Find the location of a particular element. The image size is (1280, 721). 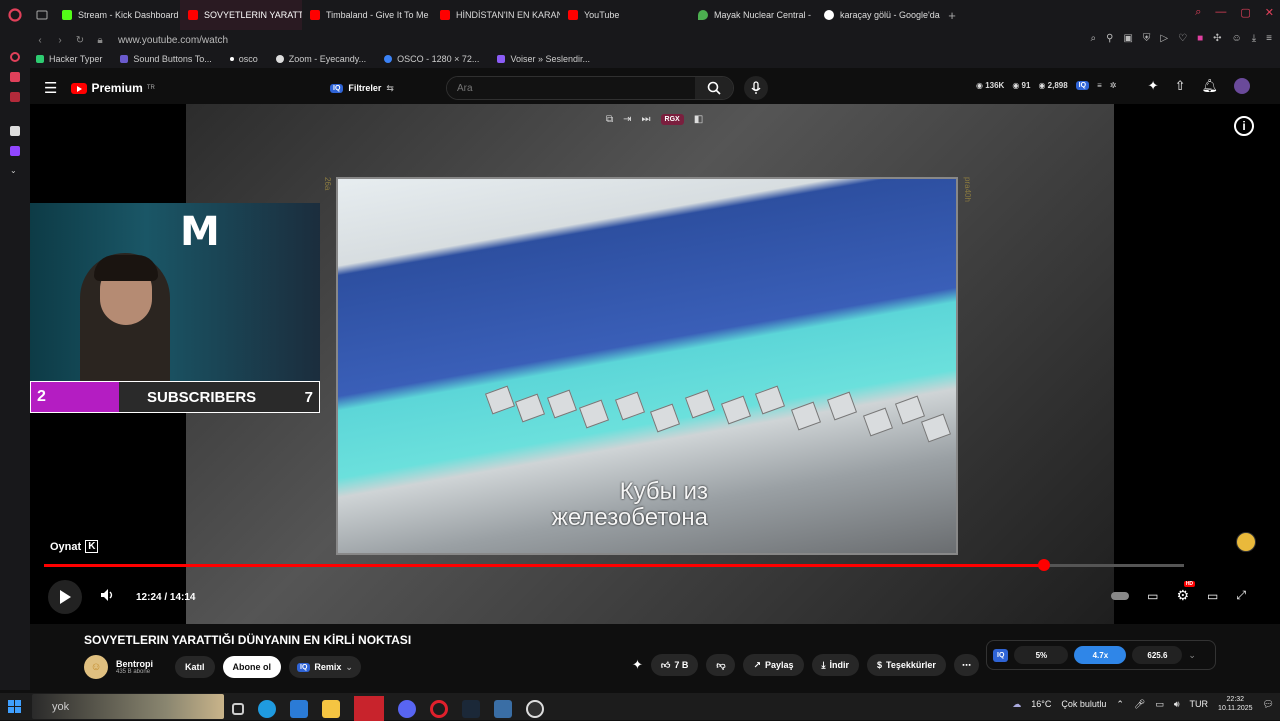

extension-icon: ■ is located at coordinates (1200, 38).